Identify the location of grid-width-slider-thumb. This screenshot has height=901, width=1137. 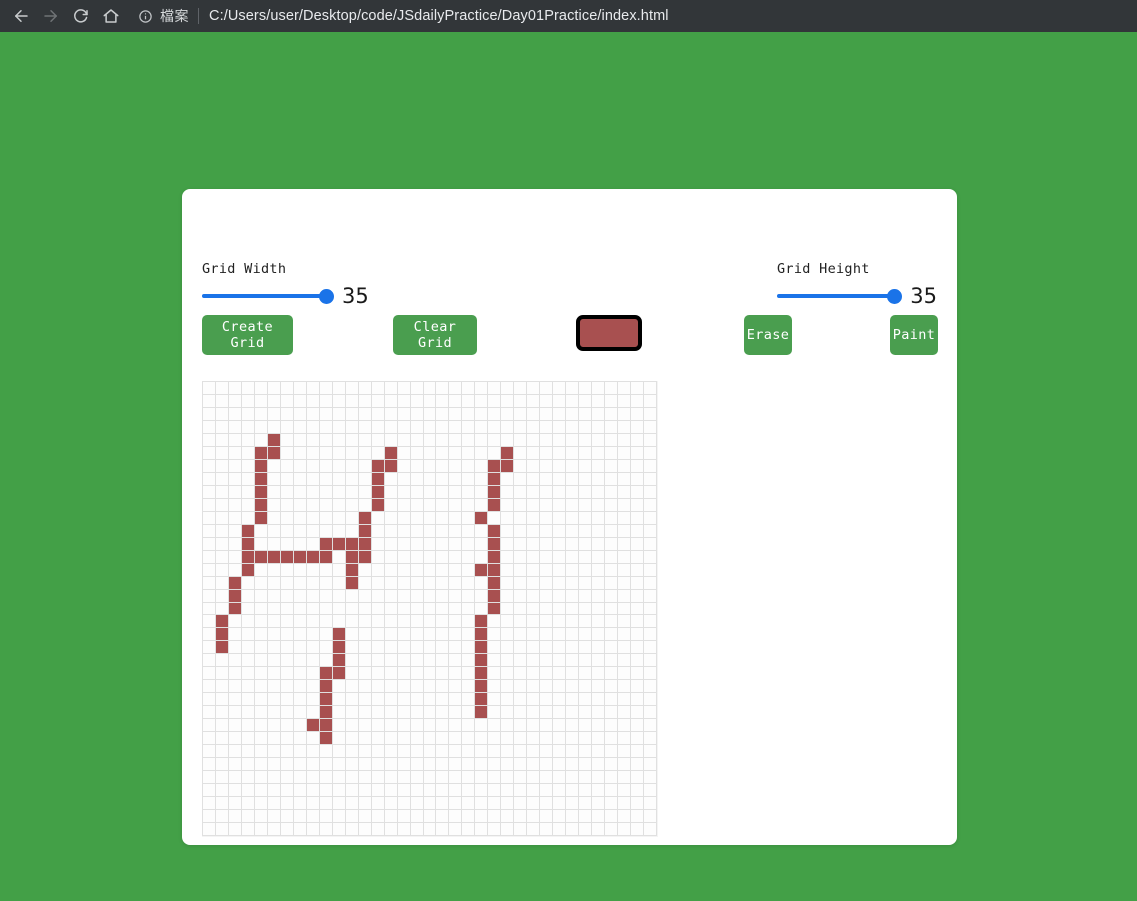
(326, 296).